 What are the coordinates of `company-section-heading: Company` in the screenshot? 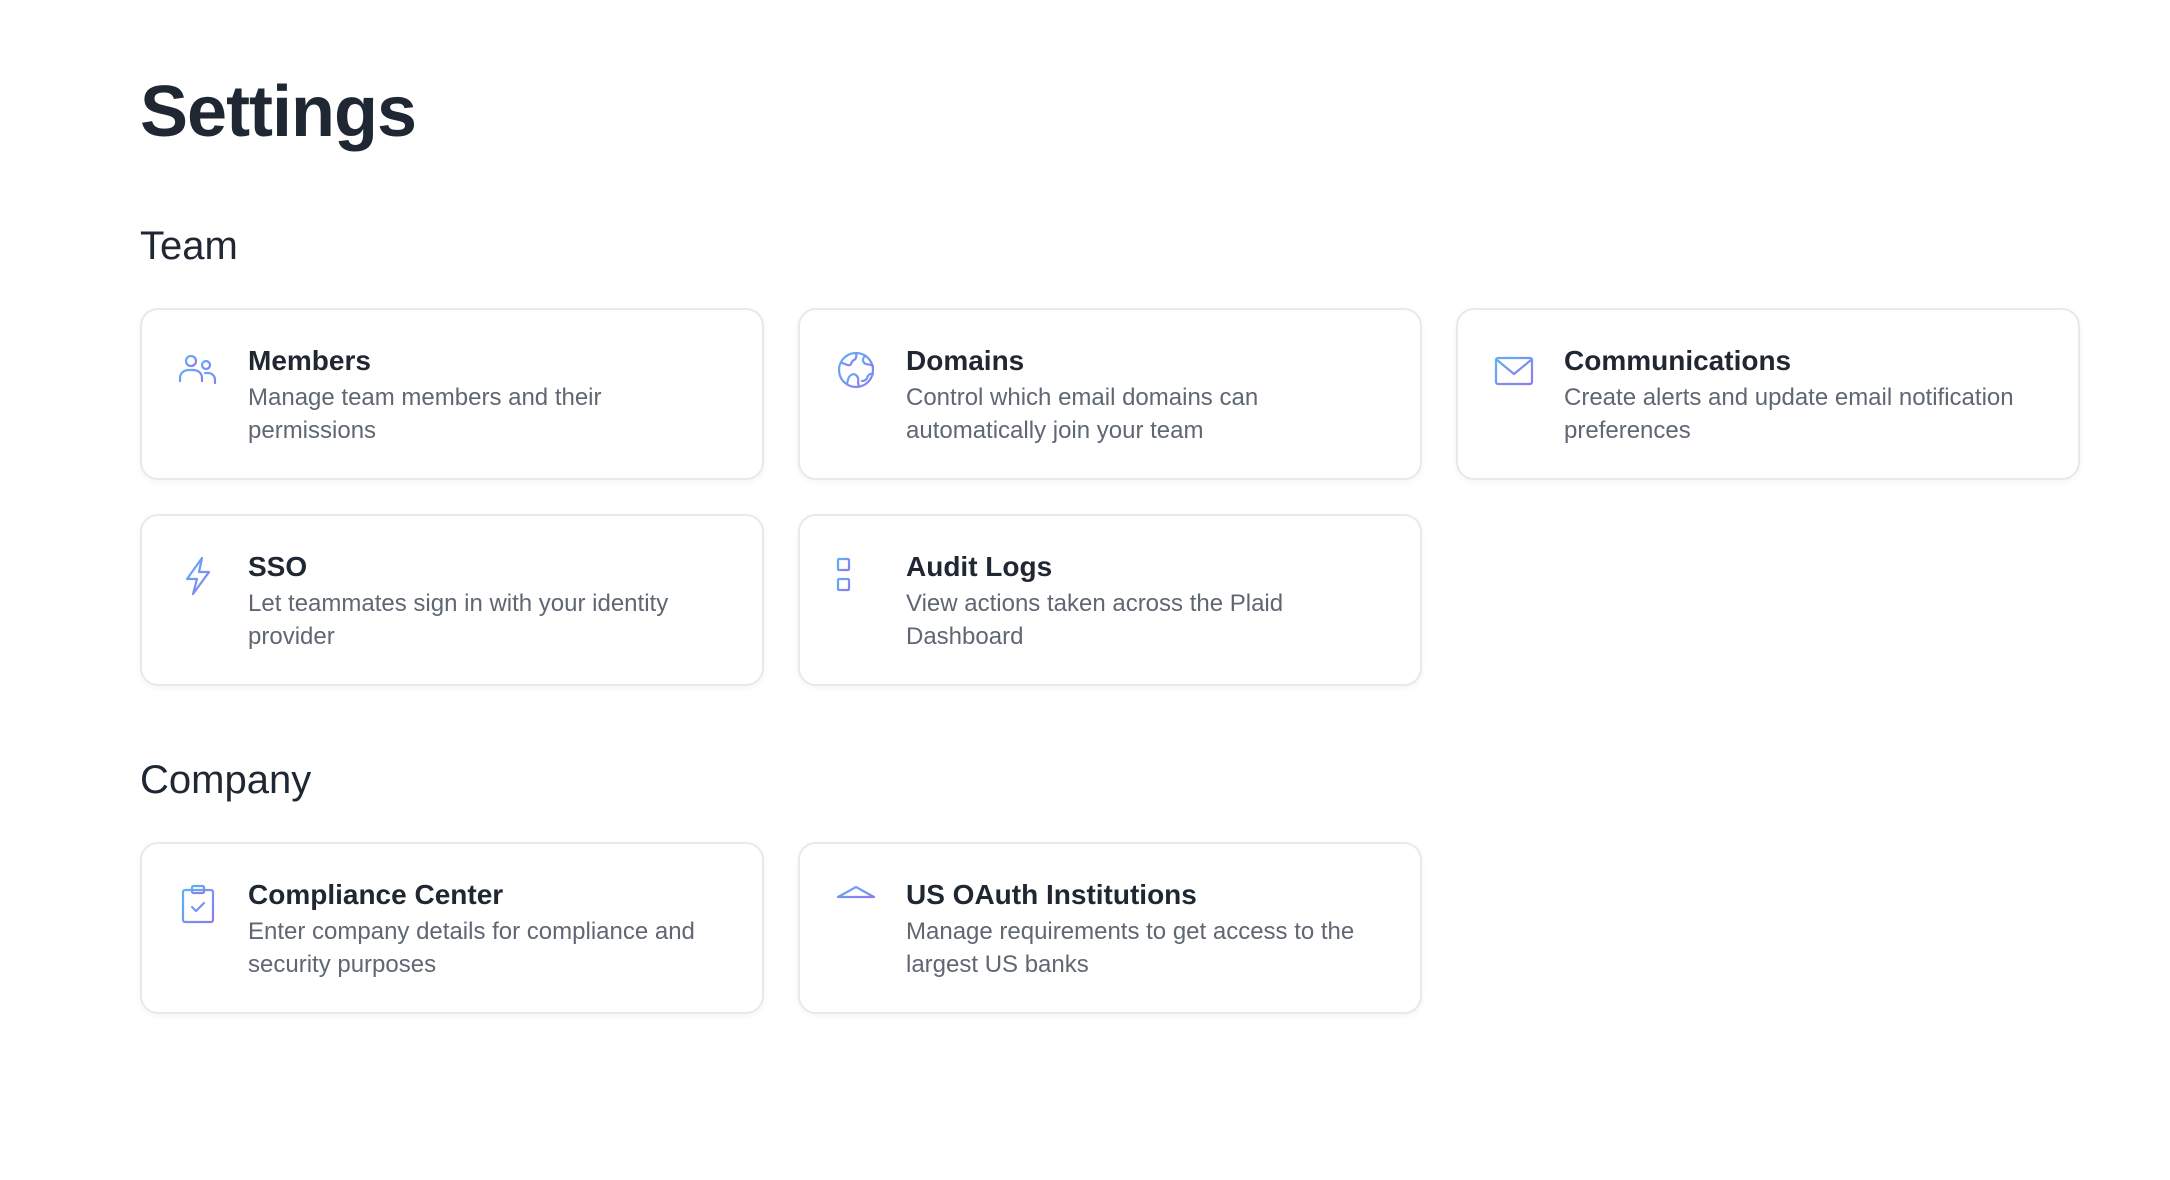 It's located at (226, 780).